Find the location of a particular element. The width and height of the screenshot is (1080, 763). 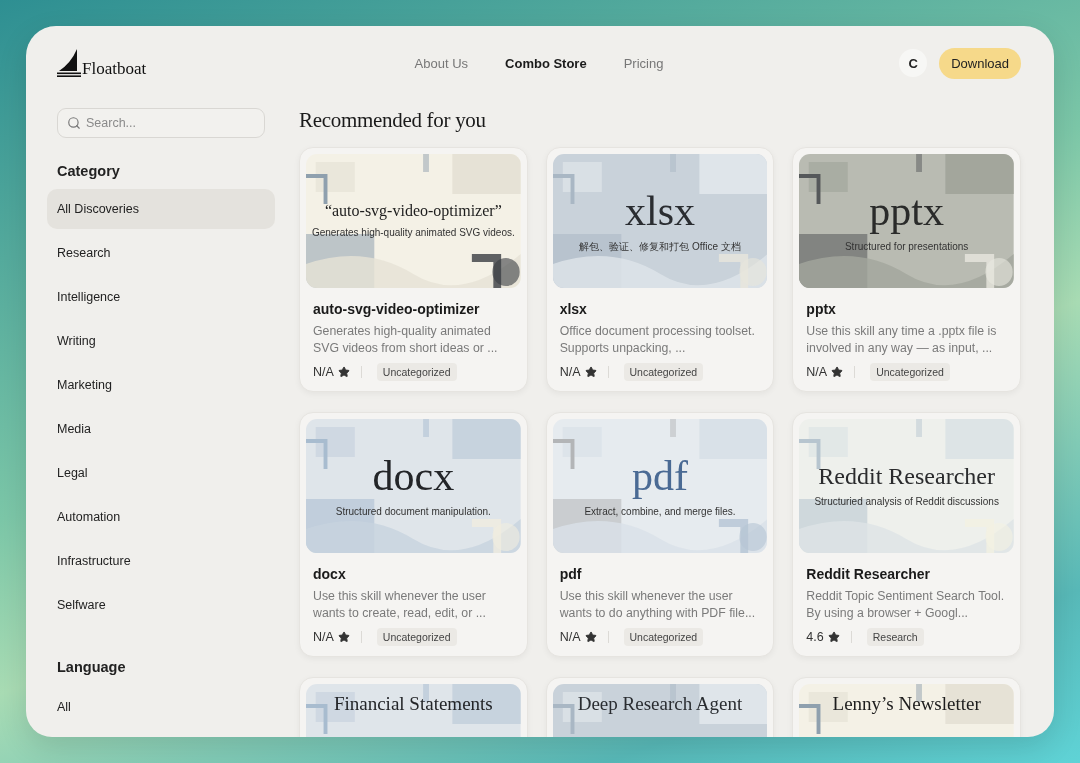

cover-title: Financial Statements is located at coordinates (413, 704).